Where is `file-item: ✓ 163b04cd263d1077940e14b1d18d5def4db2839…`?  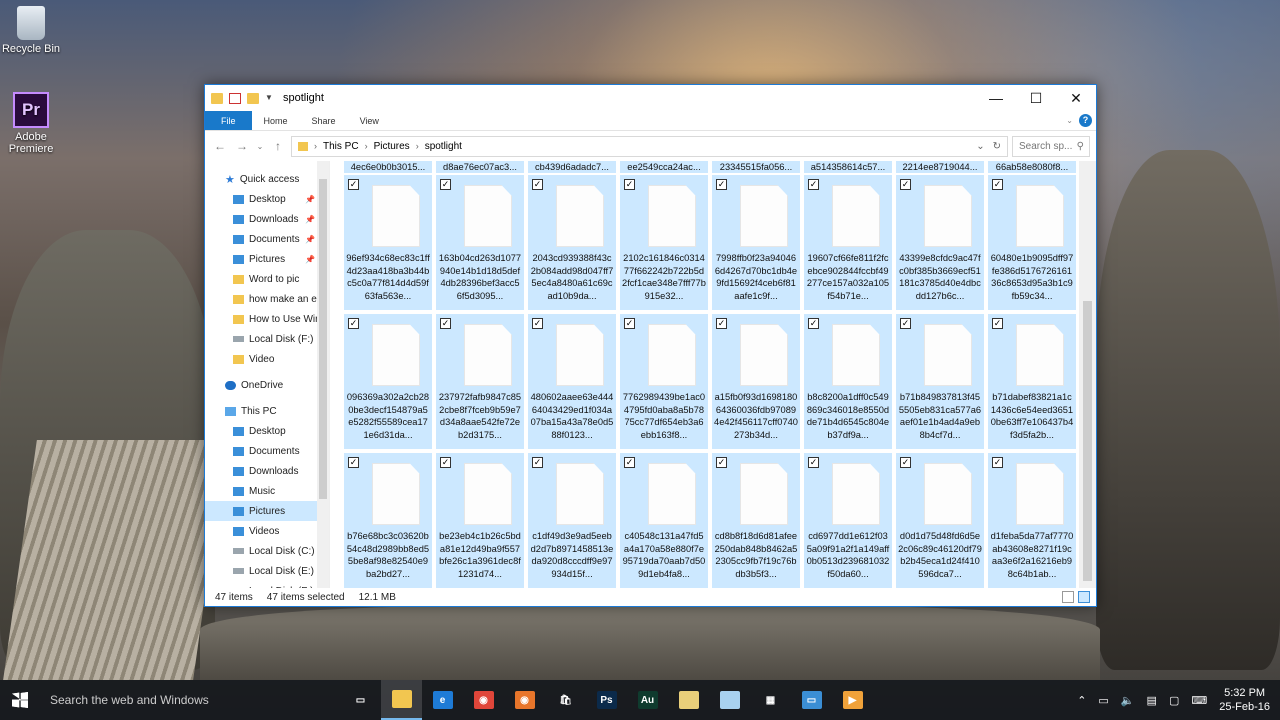
file-item: ✓ 163b04cd263d1077940e14b1d18d5def4db2839… is located at coordinates (480, 242).